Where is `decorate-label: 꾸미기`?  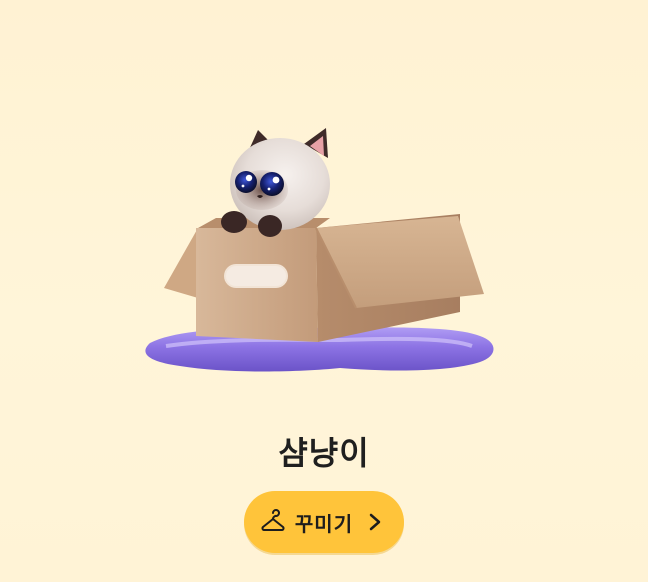 decorate-label: 꾸미기 is located at coordinates (324, 523).